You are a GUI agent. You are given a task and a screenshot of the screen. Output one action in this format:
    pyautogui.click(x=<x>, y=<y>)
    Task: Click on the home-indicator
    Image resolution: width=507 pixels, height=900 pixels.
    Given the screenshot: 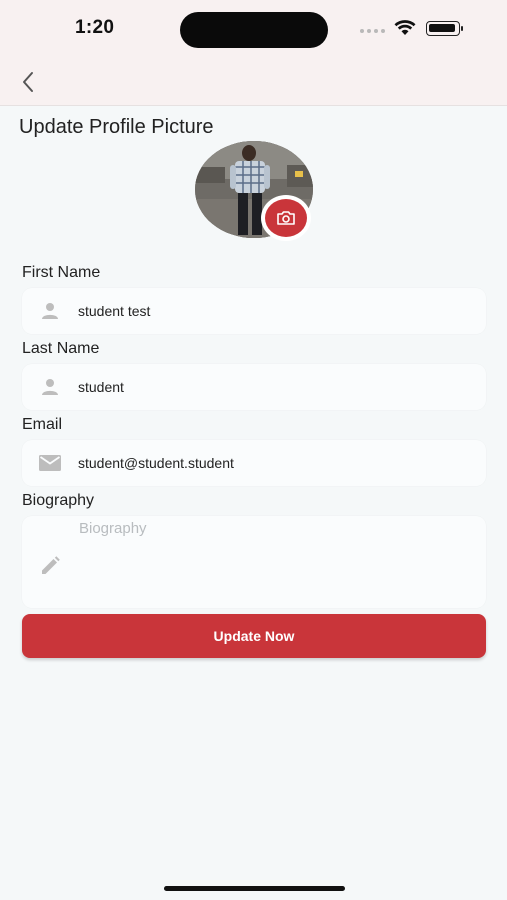 What is the action you would take?
    pyautogui.click(x=254, y=888)
    